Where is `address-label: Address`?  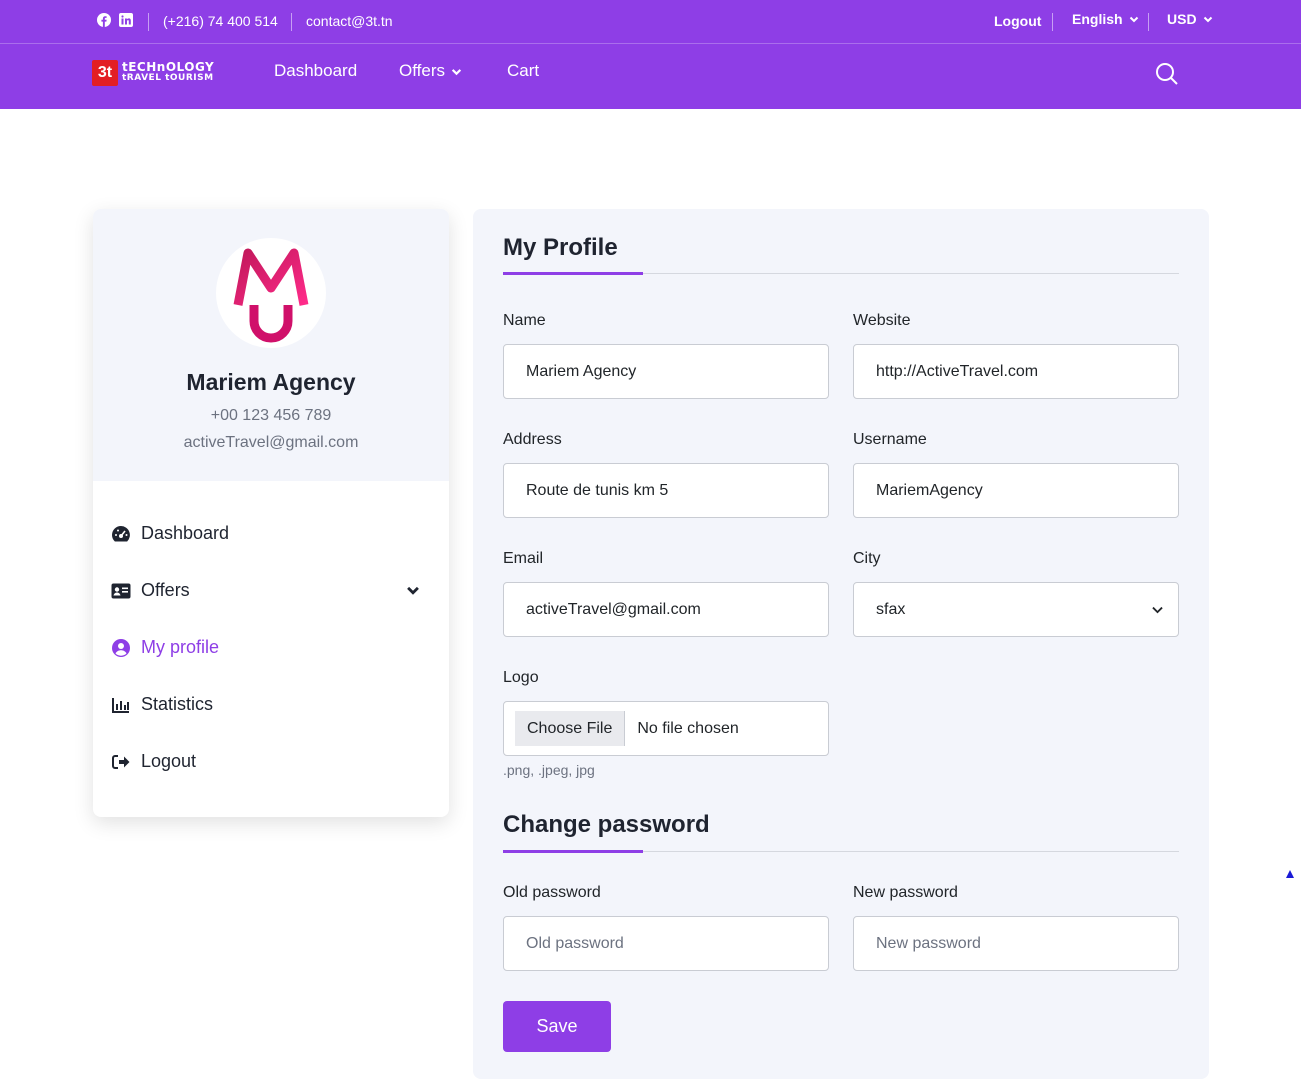
address-label: Address is located at coordinates (532, 439).